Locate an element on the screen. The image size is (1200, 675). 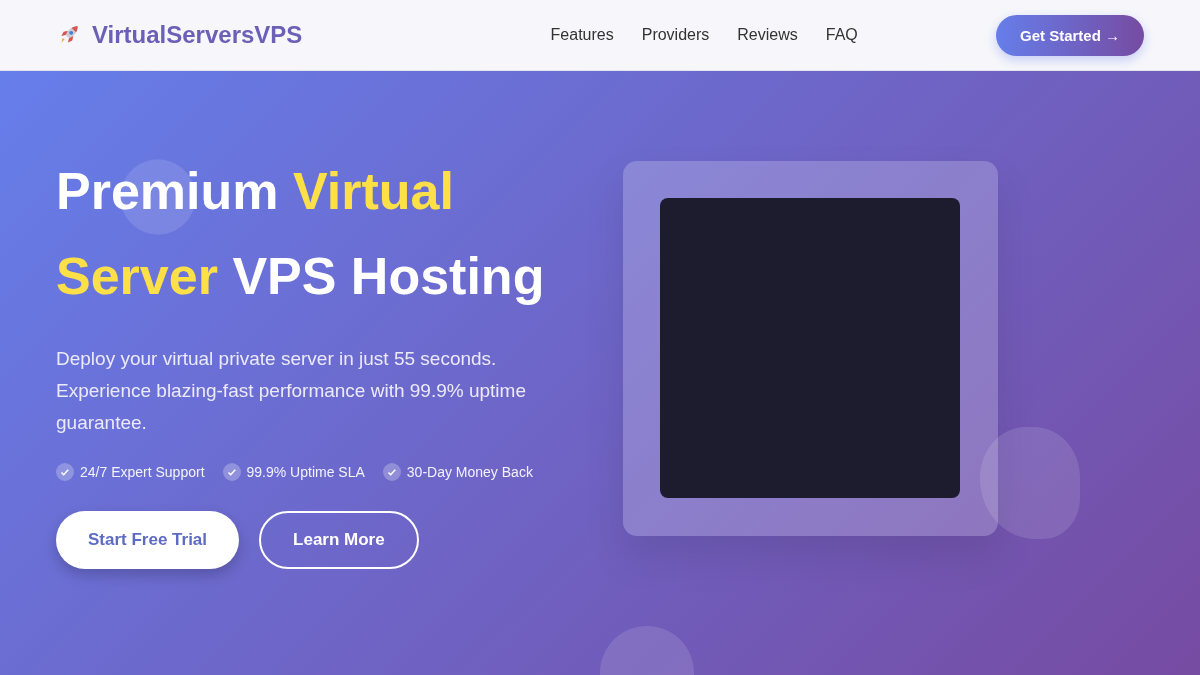
learn-more-button: Learn More is located at coordinates (339, 540).